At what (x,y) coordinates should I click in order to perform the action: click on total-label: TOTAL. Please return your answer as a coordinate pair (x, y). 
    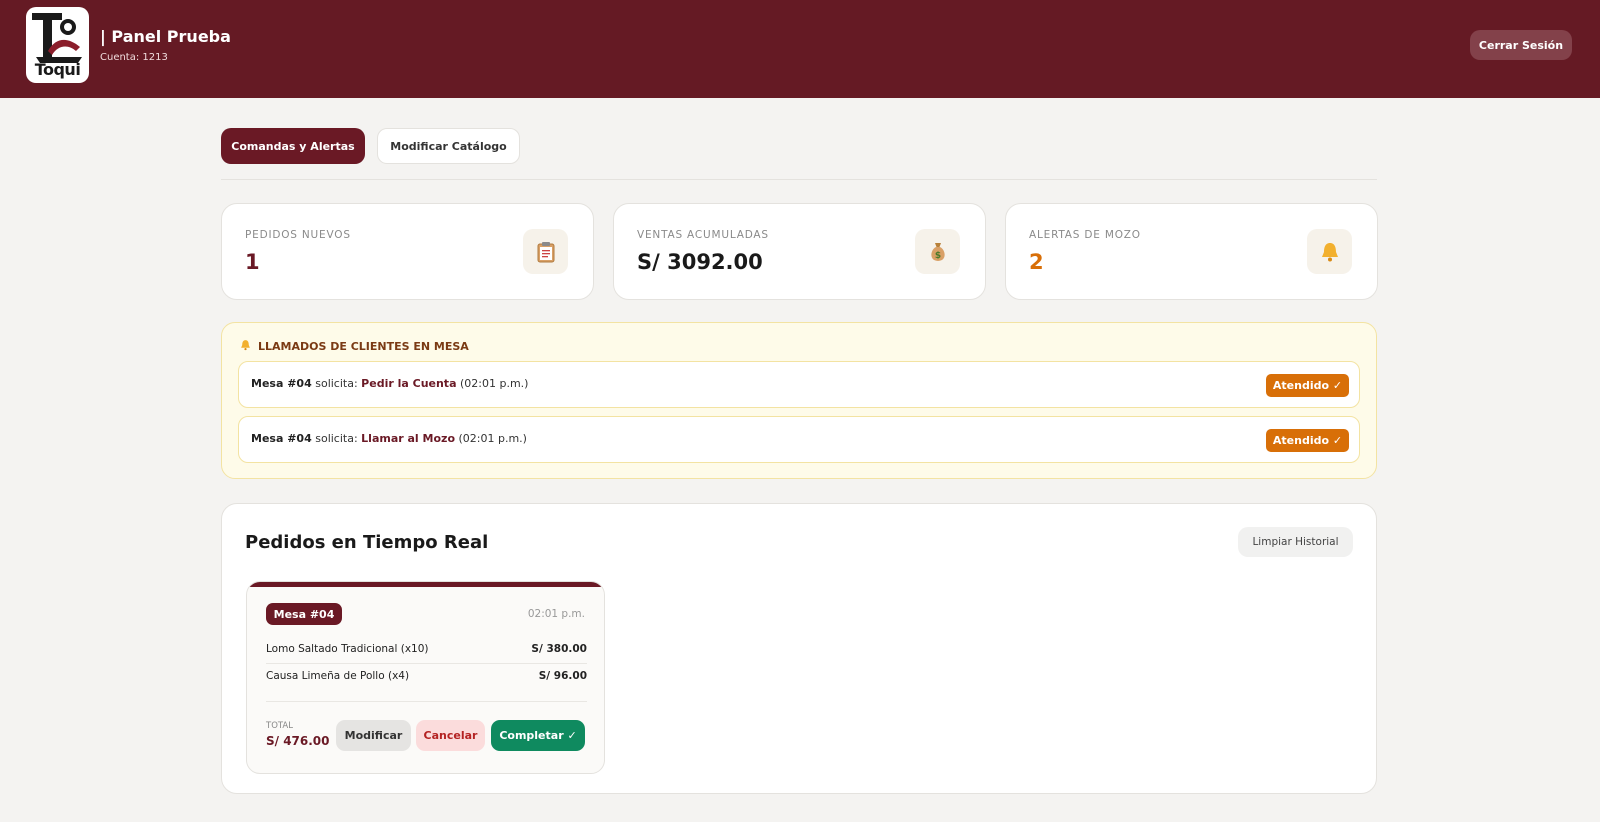
    Looking at the image, I should click on (279, 726).